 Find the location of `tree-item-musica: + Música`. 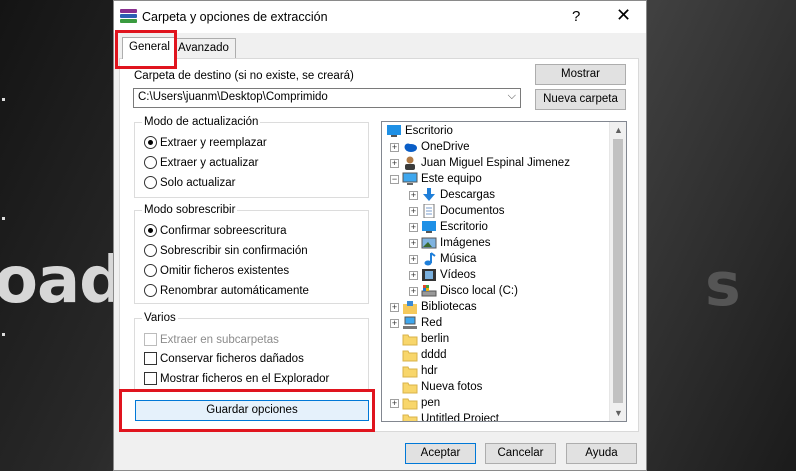

tree-item-musica: + Música is located at coordinates (442, 259).